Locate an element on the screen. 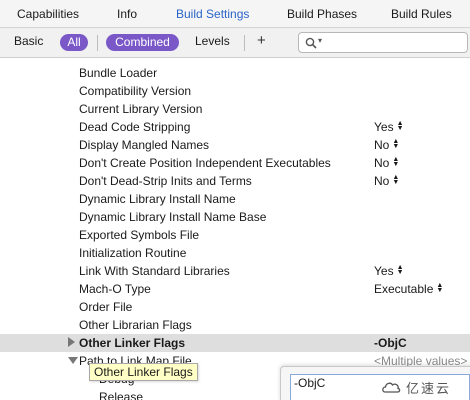 Image resolution: width=470 pixels, height=400 pixels. all-filter-button: All is located at coordinates (74, 42).